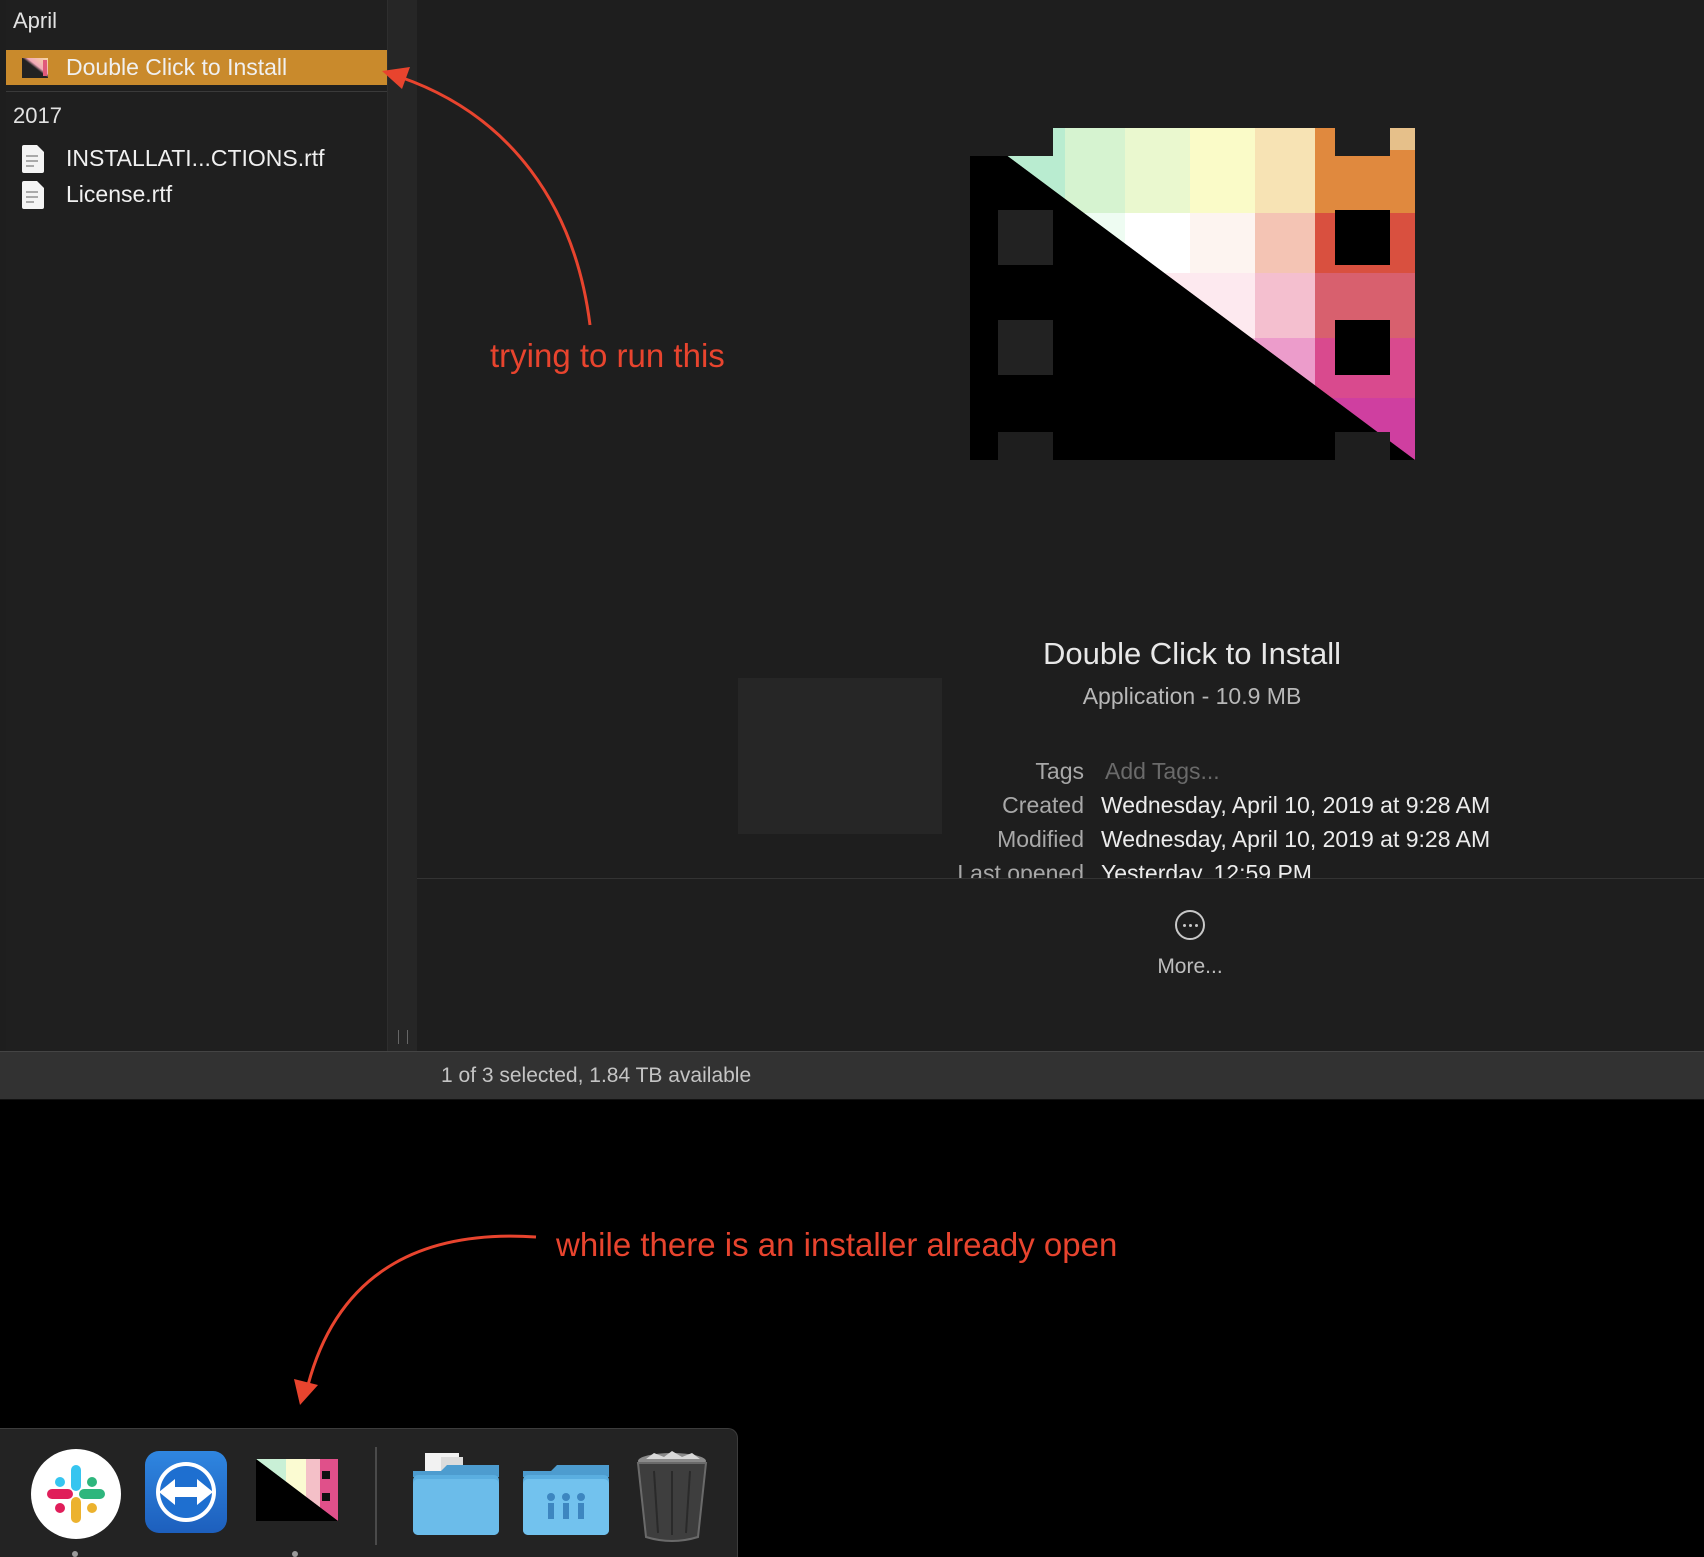 This screenshot has height=1557, width=1704. What do you see at coordinates (852, 1075) in the screenshot?
I see `status-bar: 1 of 3 selected, 1.84 TB available` at bounding box center [852, 1075].